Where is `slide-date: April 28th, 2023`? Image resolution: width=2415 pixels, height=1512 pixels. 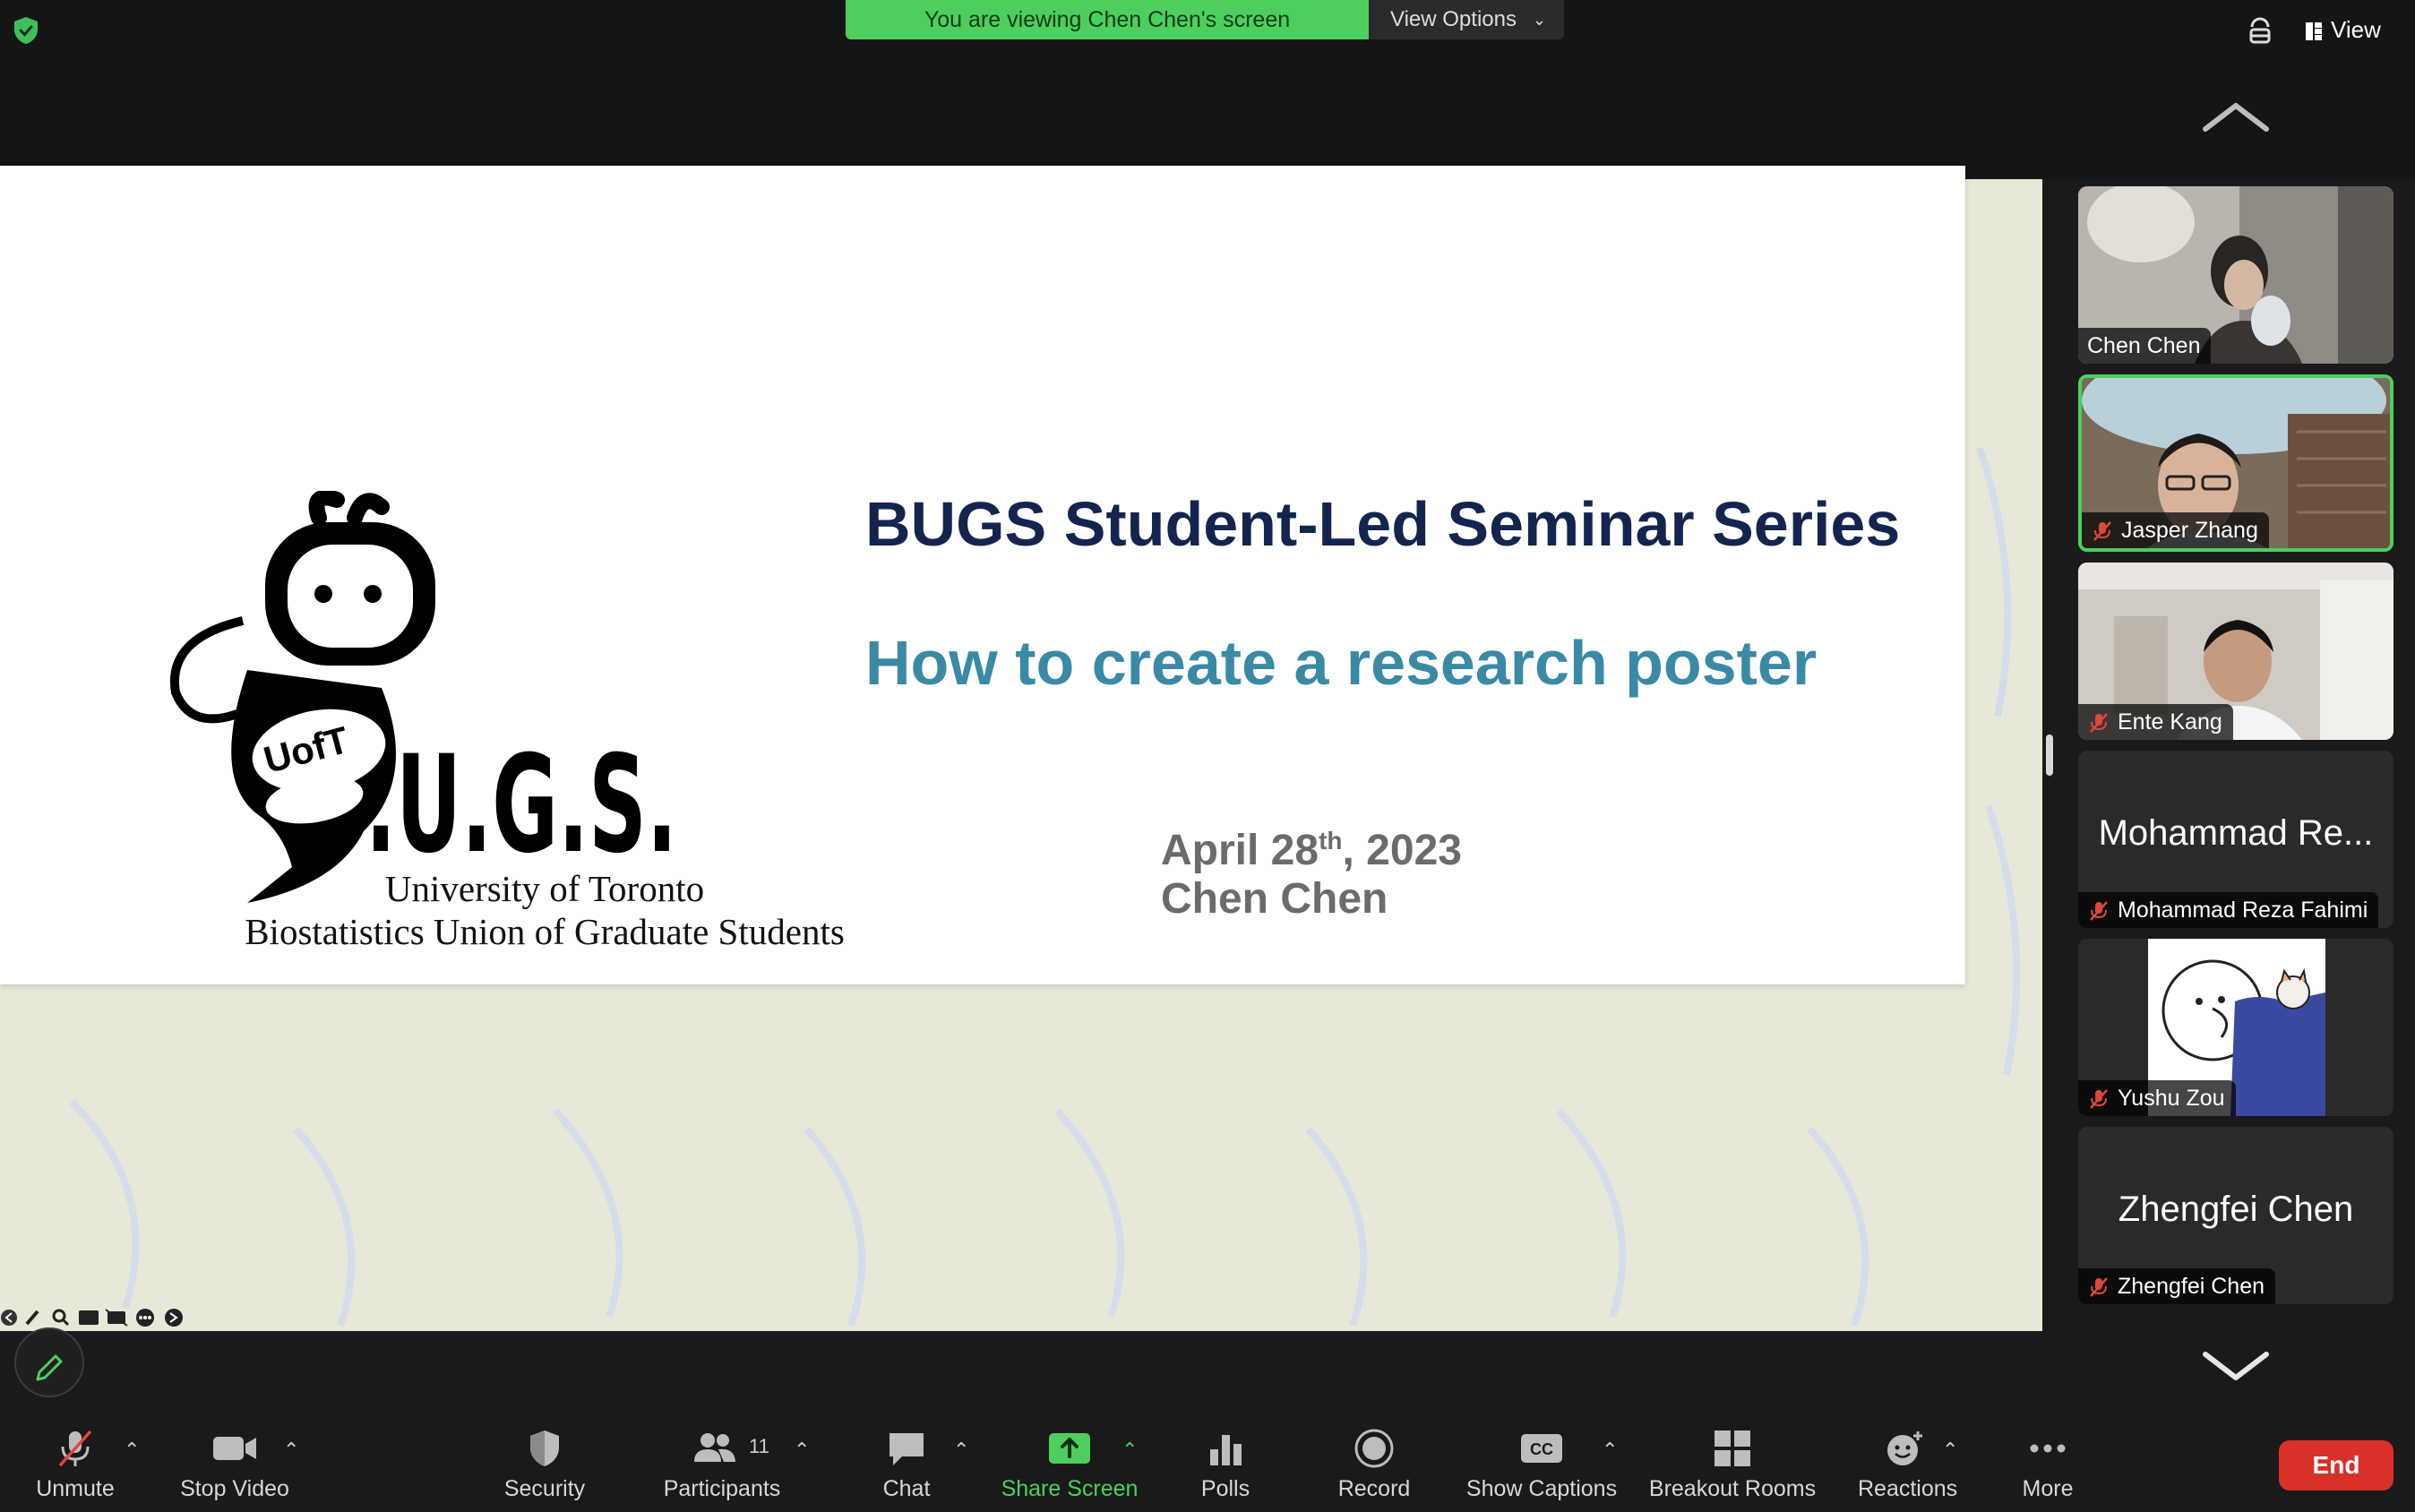
slide-date: April 28th, 2023 is located at coordinates (1312, 851).